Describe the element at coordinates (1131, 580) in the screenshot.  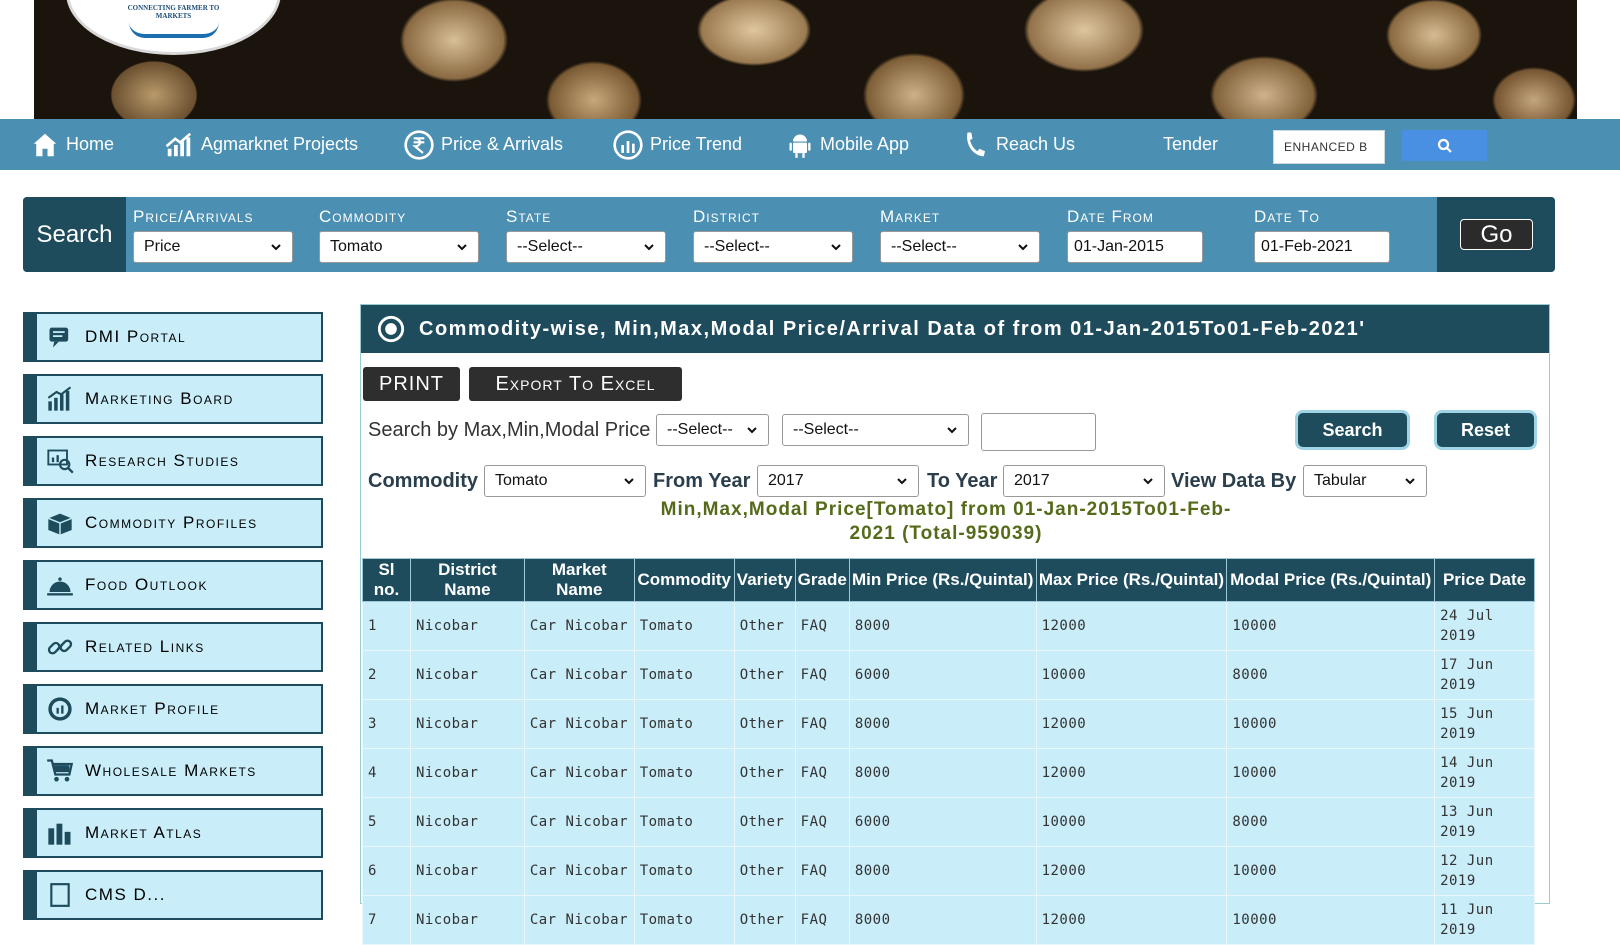
I see `col-header-max-price: Max Price (Rs./Quintal)` at that location.